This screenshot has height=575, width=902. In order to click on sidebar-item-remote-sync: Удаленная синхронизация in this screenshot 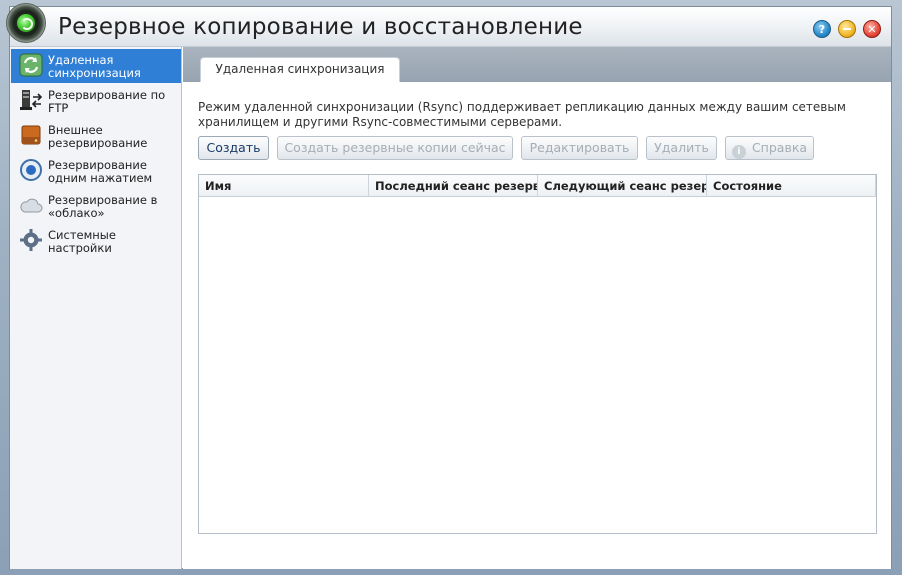, I will do `click(96, 66)`.